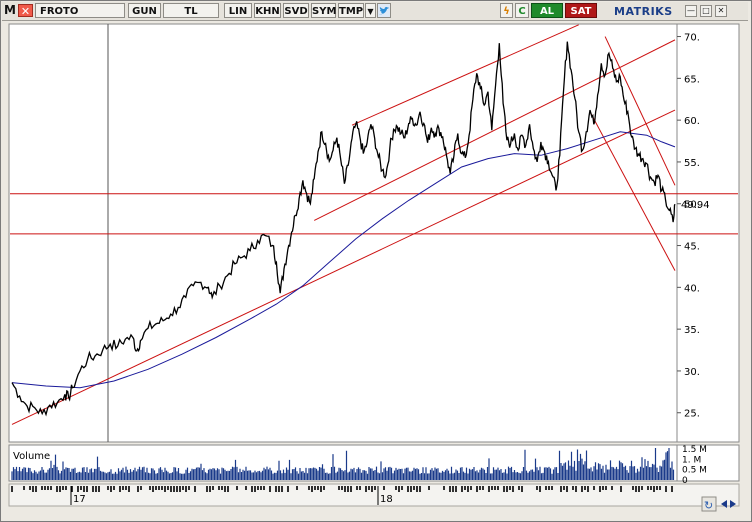  Describe the element at coordinates (692, 288) in the screenshot. I see `y-tick-label: 40.` at that location.